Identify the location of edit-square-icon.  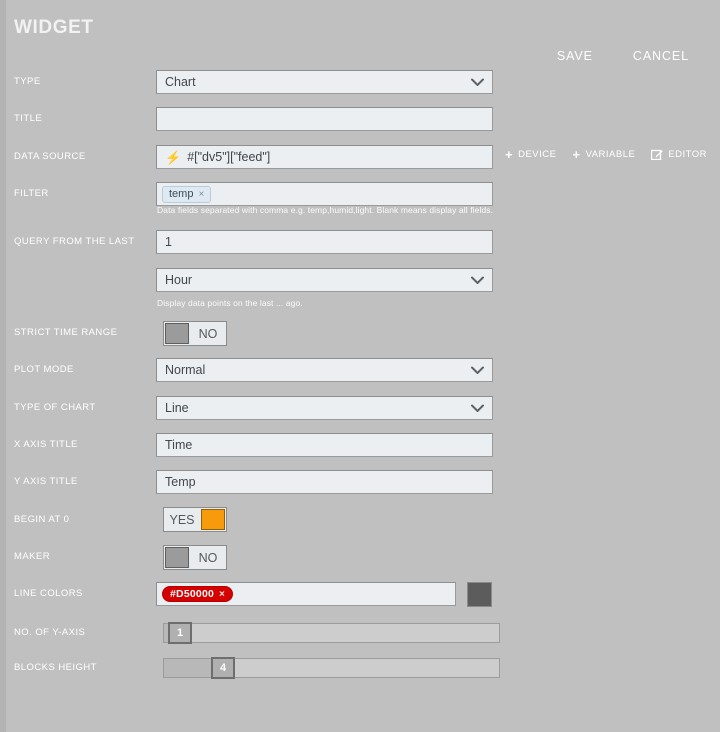
(657, 154).